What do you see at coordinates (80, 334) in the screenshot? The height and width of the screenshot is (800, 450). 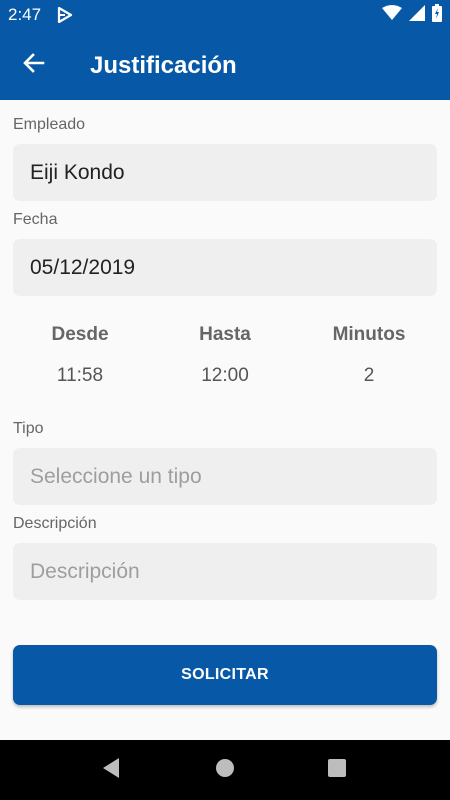 I see `desde-label: Desde` at bounding box center [80, 334].